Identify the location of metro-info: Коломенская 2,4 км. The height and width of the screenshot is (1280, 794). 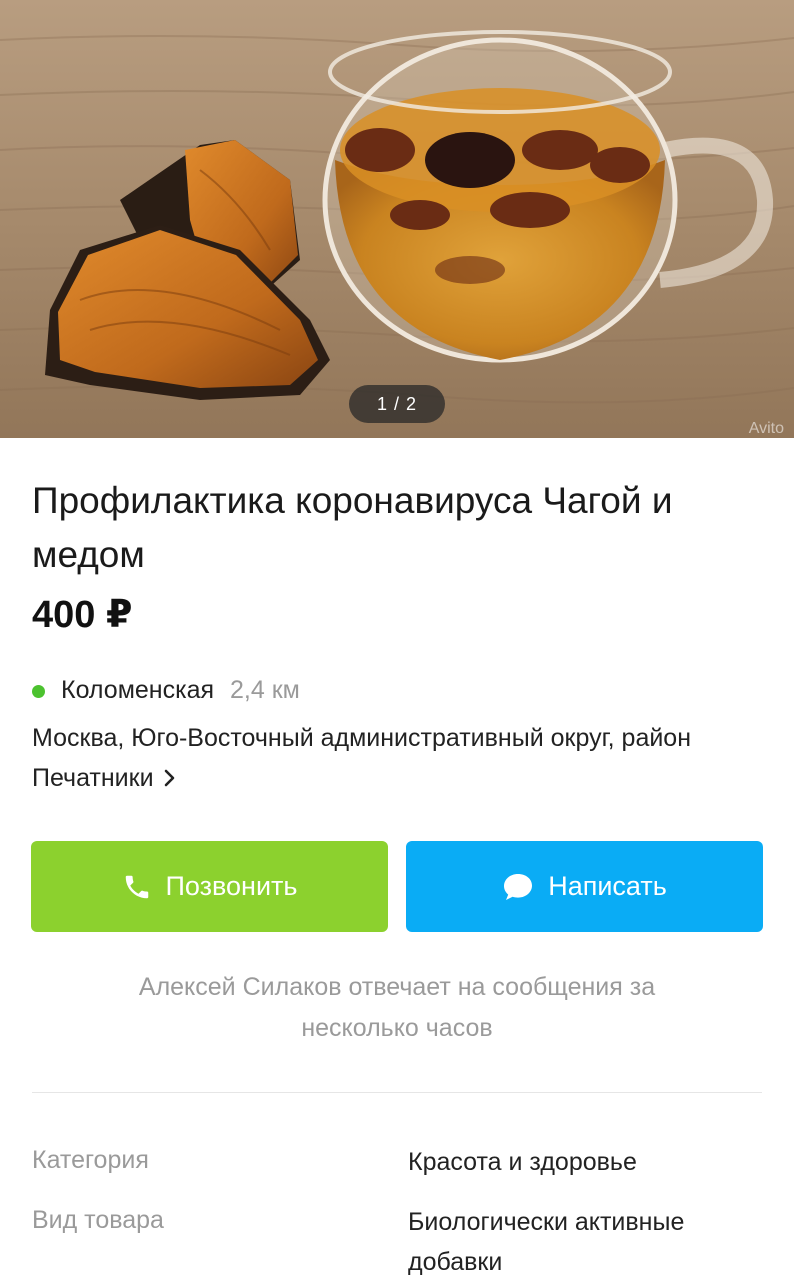
(166, 690).